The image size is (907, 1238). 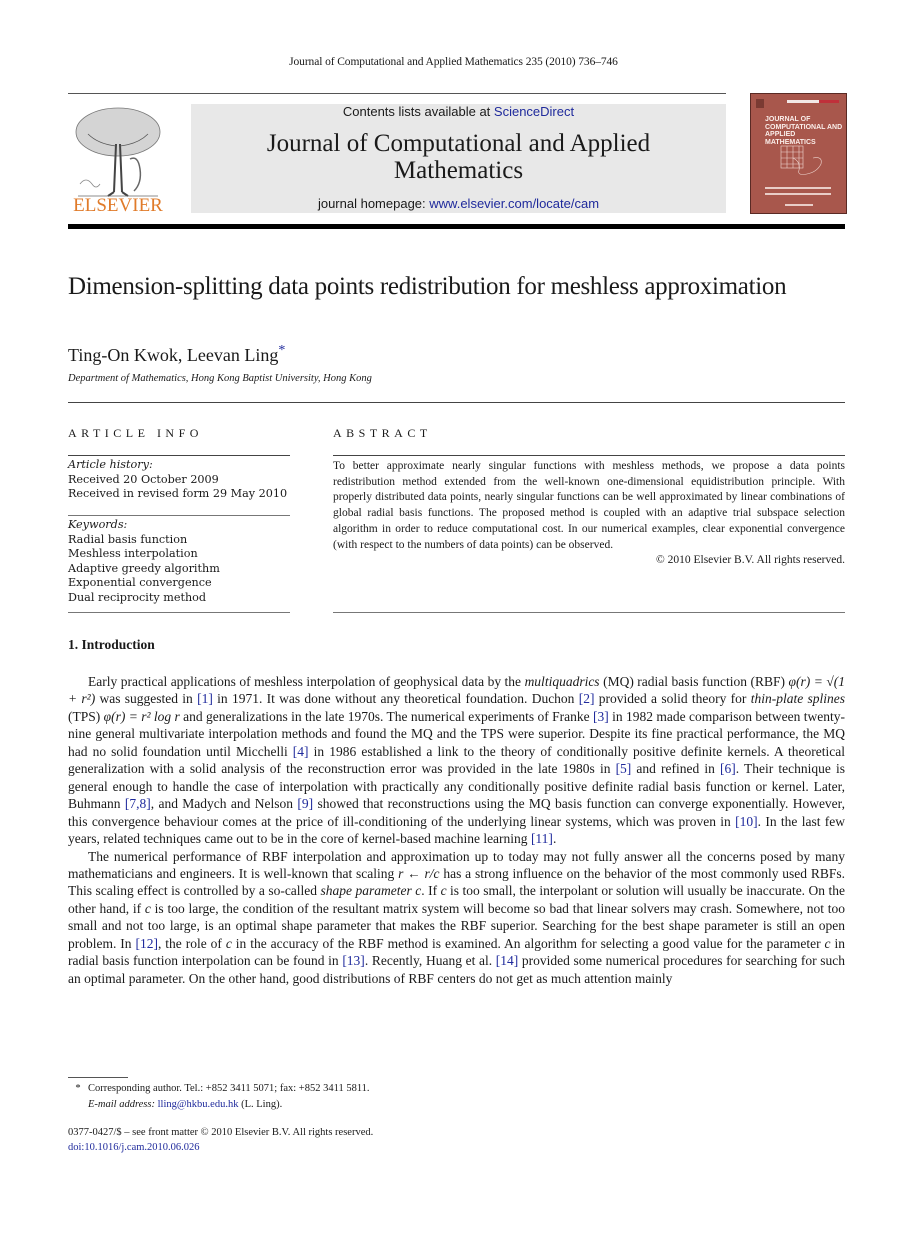 What do you see at coordinates (430, 961) in the screenshot?
I see `text: . Recently, Huang et al.` at bounding box center [430, 961].